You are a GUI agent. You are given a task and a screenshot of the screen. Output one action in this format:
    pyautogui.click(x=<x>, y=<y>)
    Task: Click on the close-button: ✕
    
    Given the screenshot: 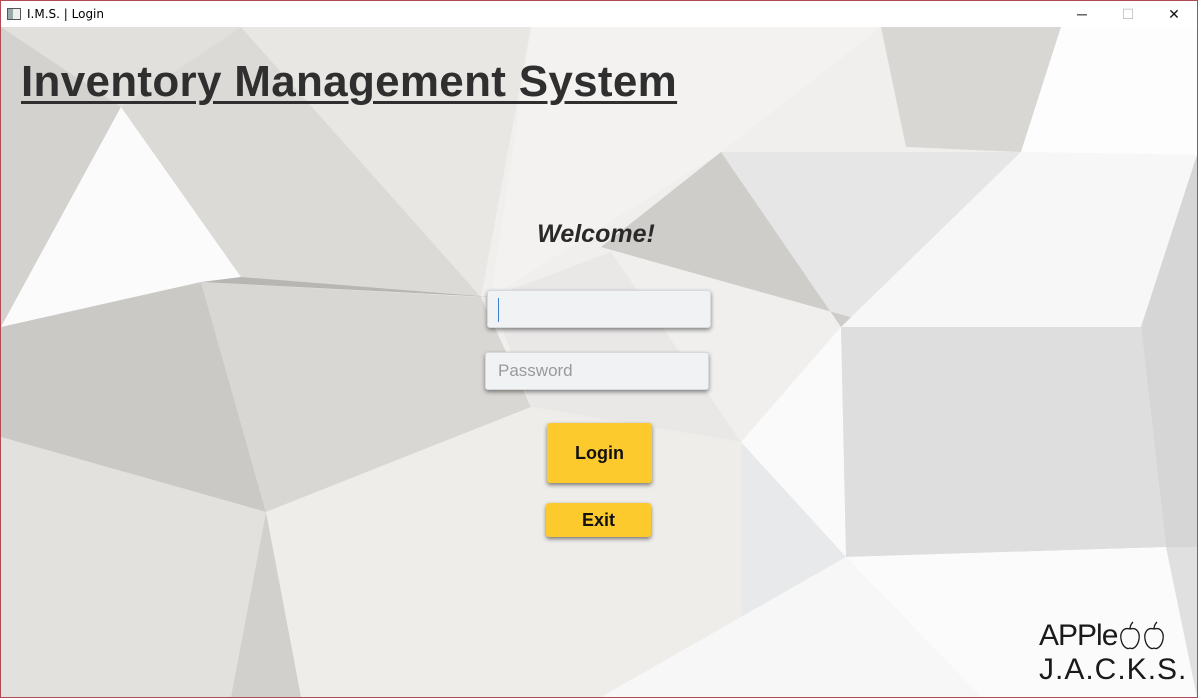 What is the action you would take?
    pyautogui.click(x=1174, y=14)
    